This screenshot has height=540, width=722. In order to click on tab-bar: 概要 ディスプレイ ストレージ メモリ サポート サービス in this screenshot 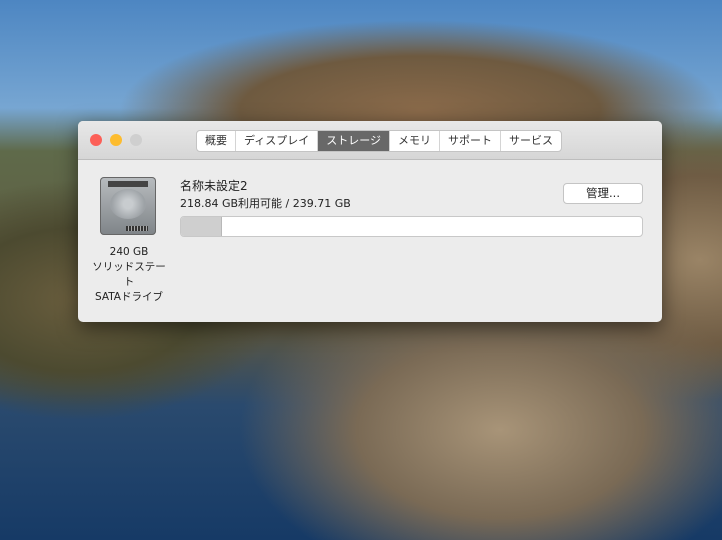, I will do `click(379, 141)`.